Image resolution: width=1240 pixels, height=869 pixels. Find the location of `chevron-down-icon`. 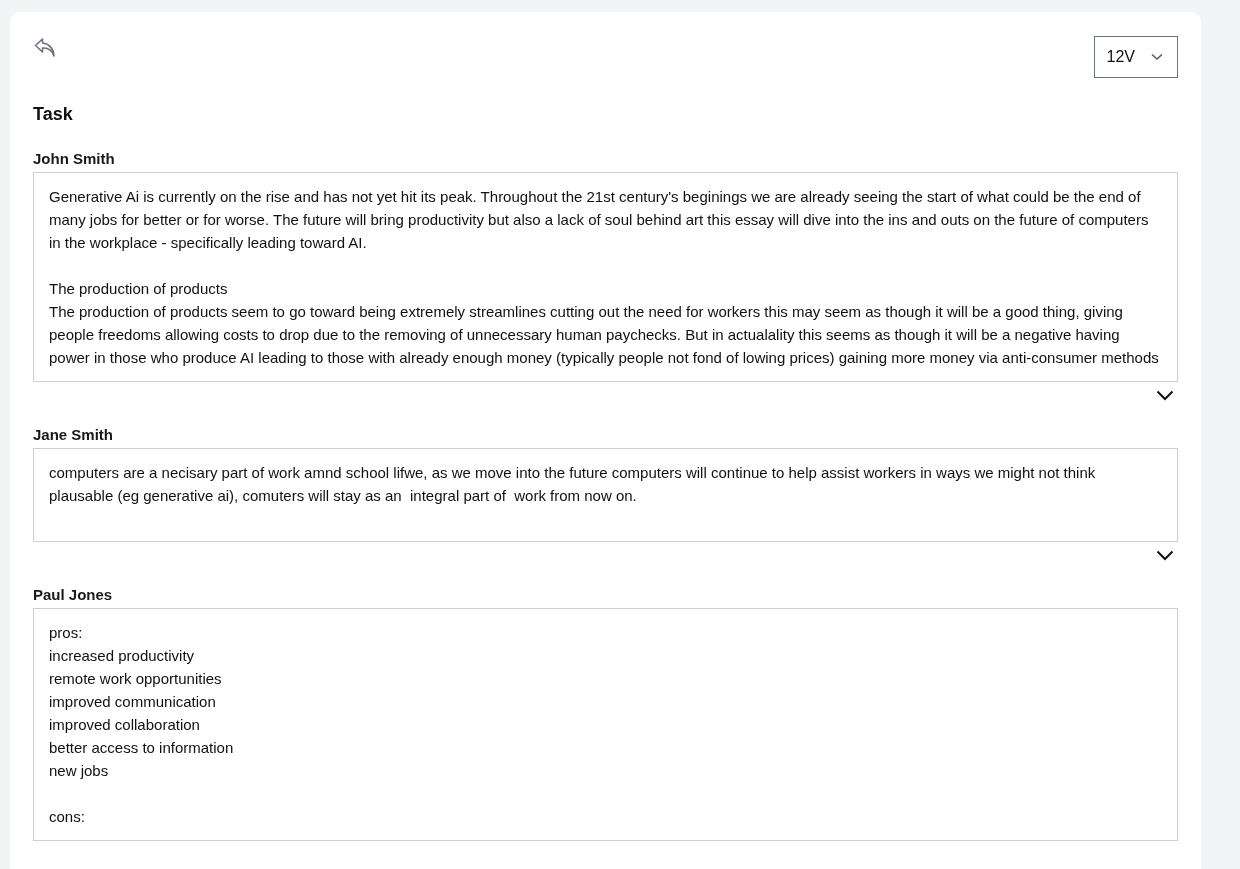

chevron-down-icon is located at coordinates (1157, 57).